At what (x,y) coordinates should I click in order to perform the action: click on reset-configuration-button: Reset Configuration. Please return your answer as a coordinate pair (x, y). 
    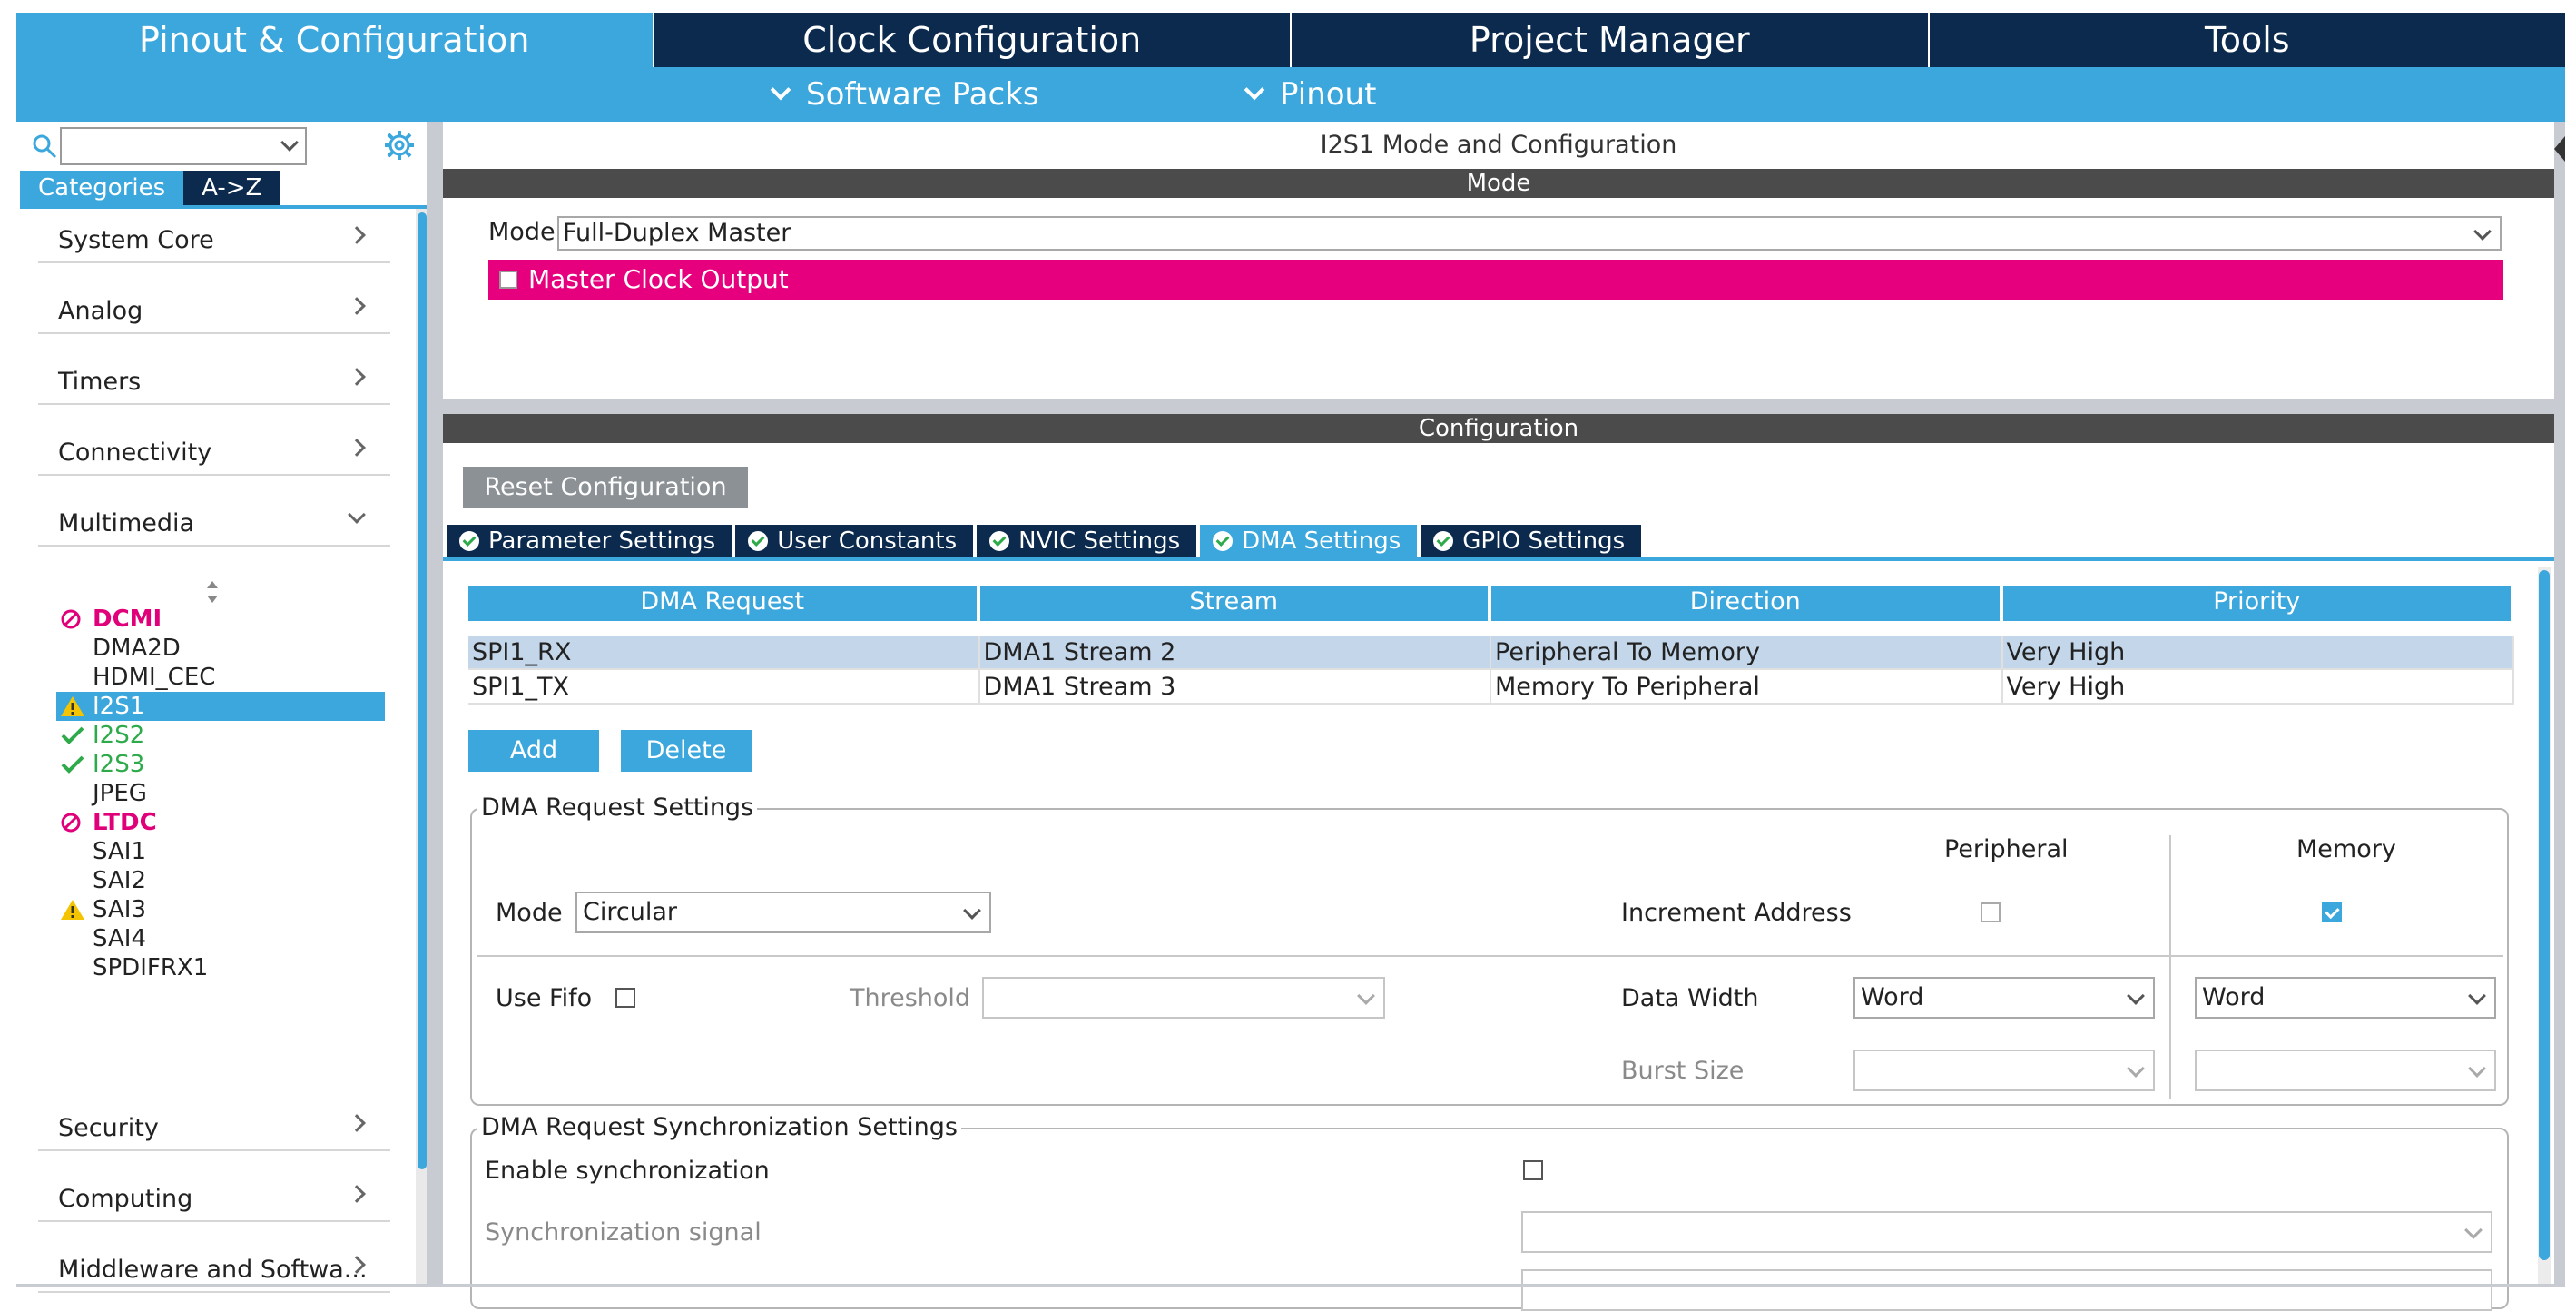
    Looking at the image, I should click on (605, 488).